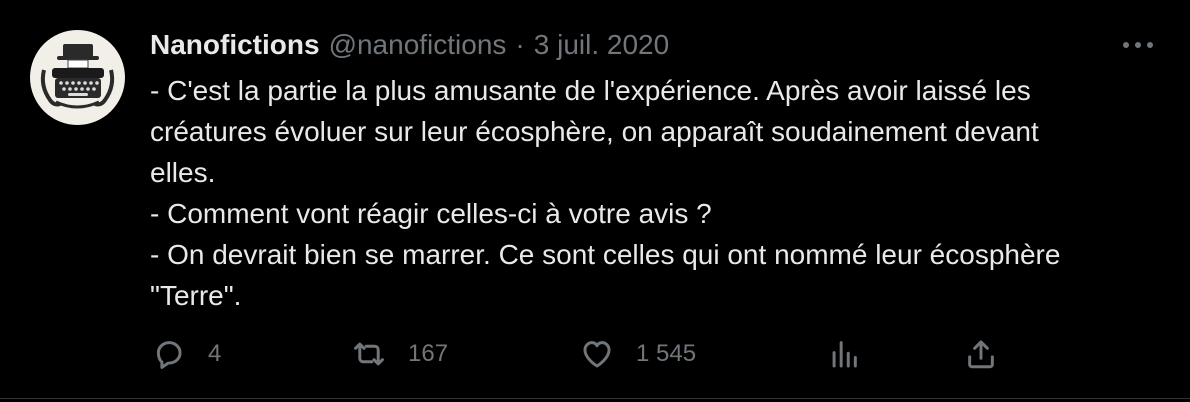  I want to click on like-count: 1 545, so click(666, 353).